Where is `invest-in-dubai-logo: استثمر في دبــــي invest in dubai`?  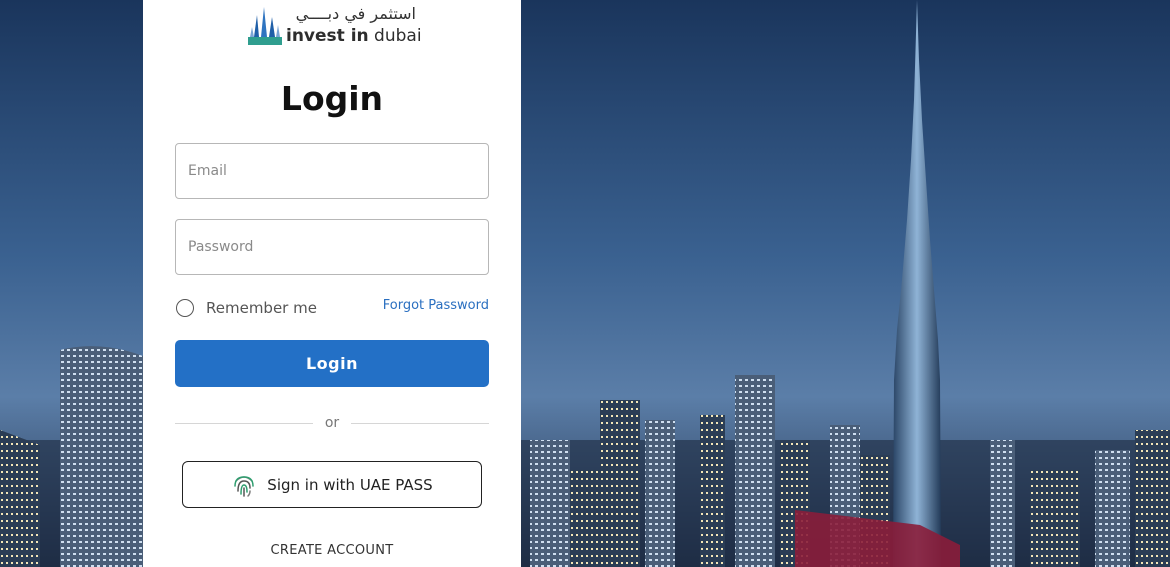
invest-in-dubai-logo: استثمر في دبــــي invest in dubai is located at coordinates (335, 25).